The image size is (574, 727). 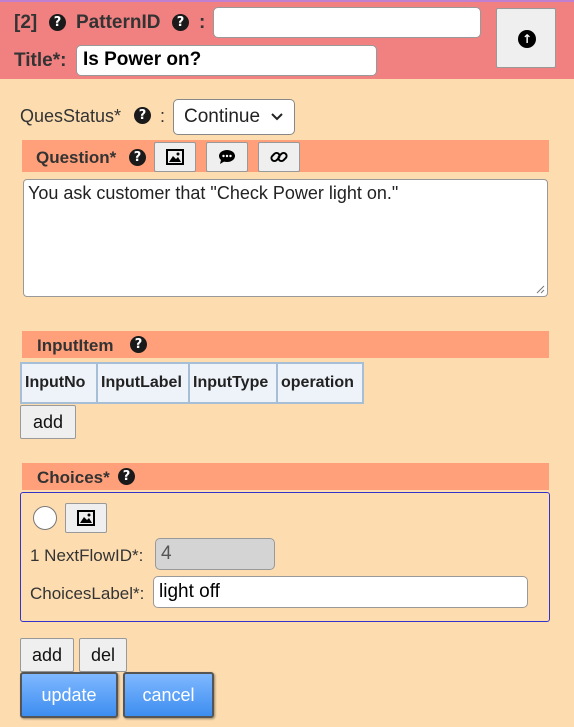 What do you see at coordinates (59, 383) in the screenshot?
I see `column-header: InputNo` at bounding box center [59, 383].